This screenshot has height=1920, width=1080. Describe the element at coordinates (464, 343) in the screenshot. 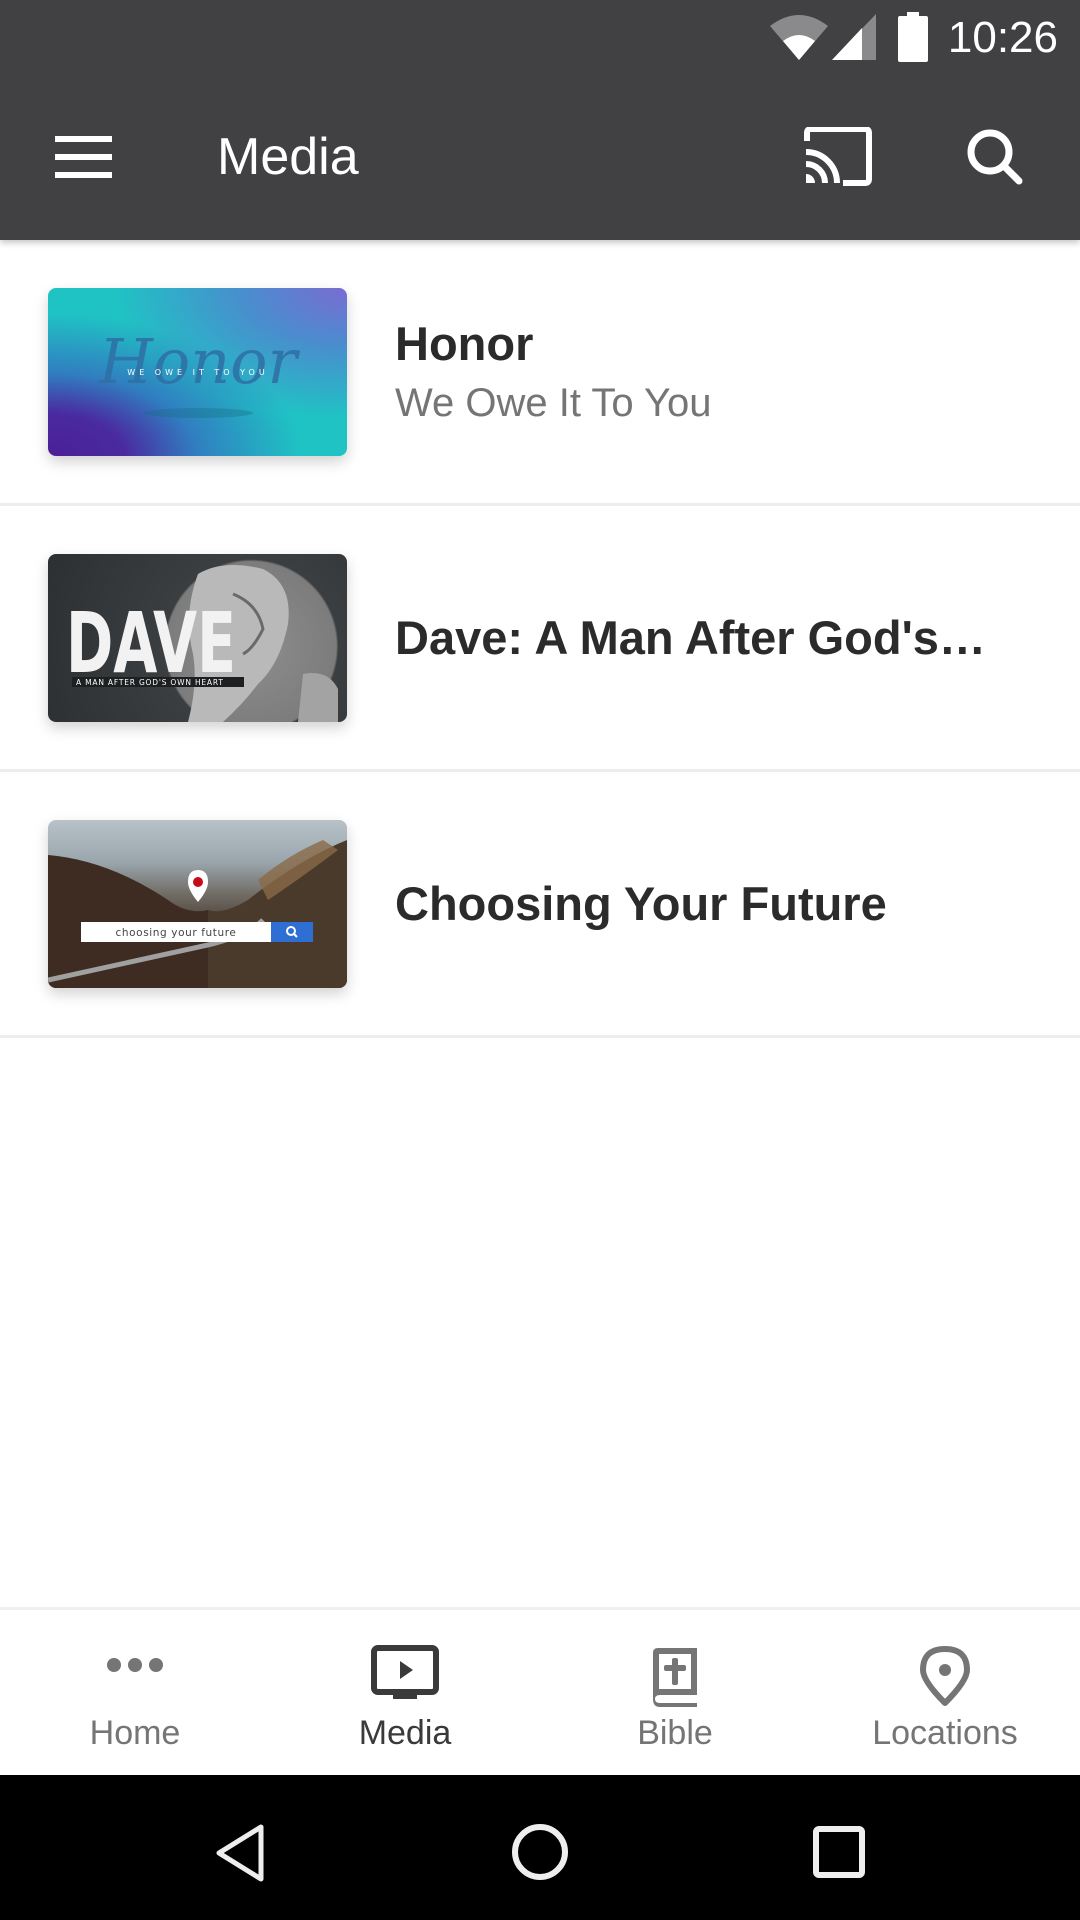

I see `media-title: Honor` at that location.